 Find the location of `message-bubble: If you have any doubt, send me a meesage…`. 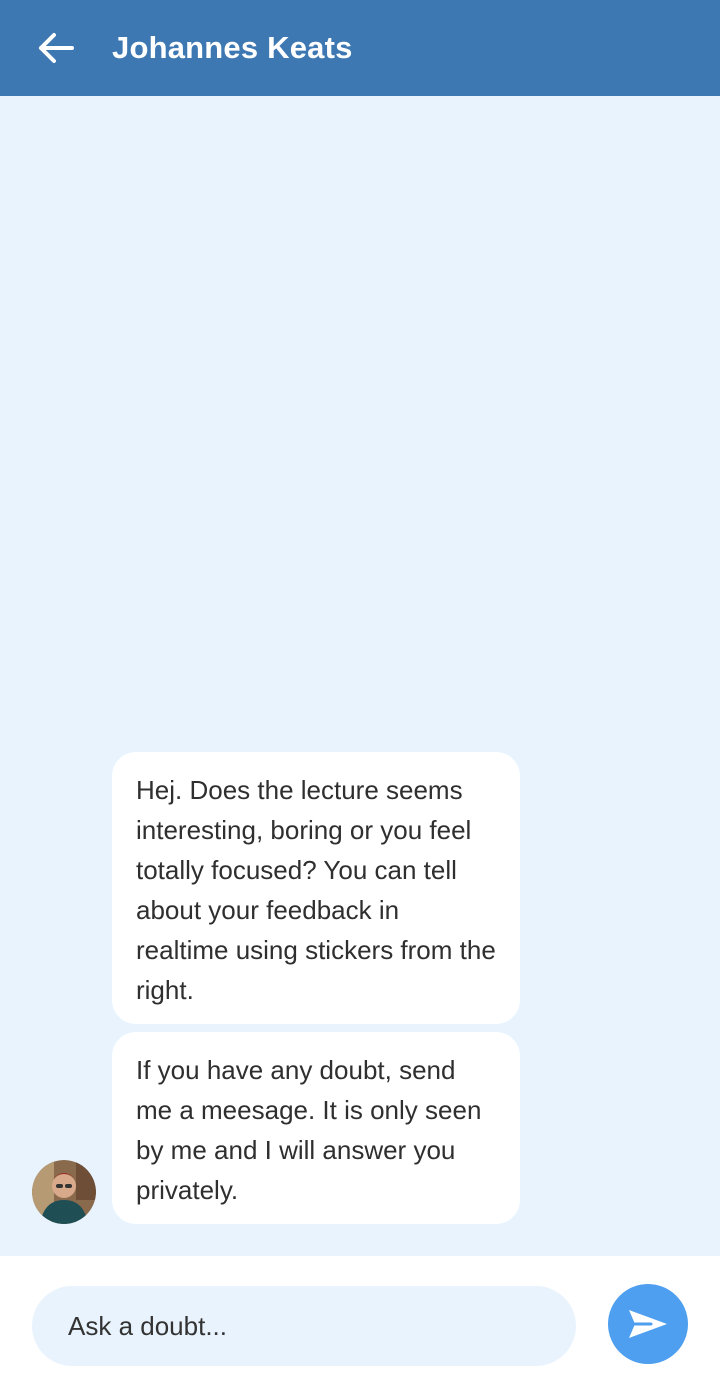

message-bubble: If you have any doubt, send me a meesage… is located at coordinates (316, 1128).